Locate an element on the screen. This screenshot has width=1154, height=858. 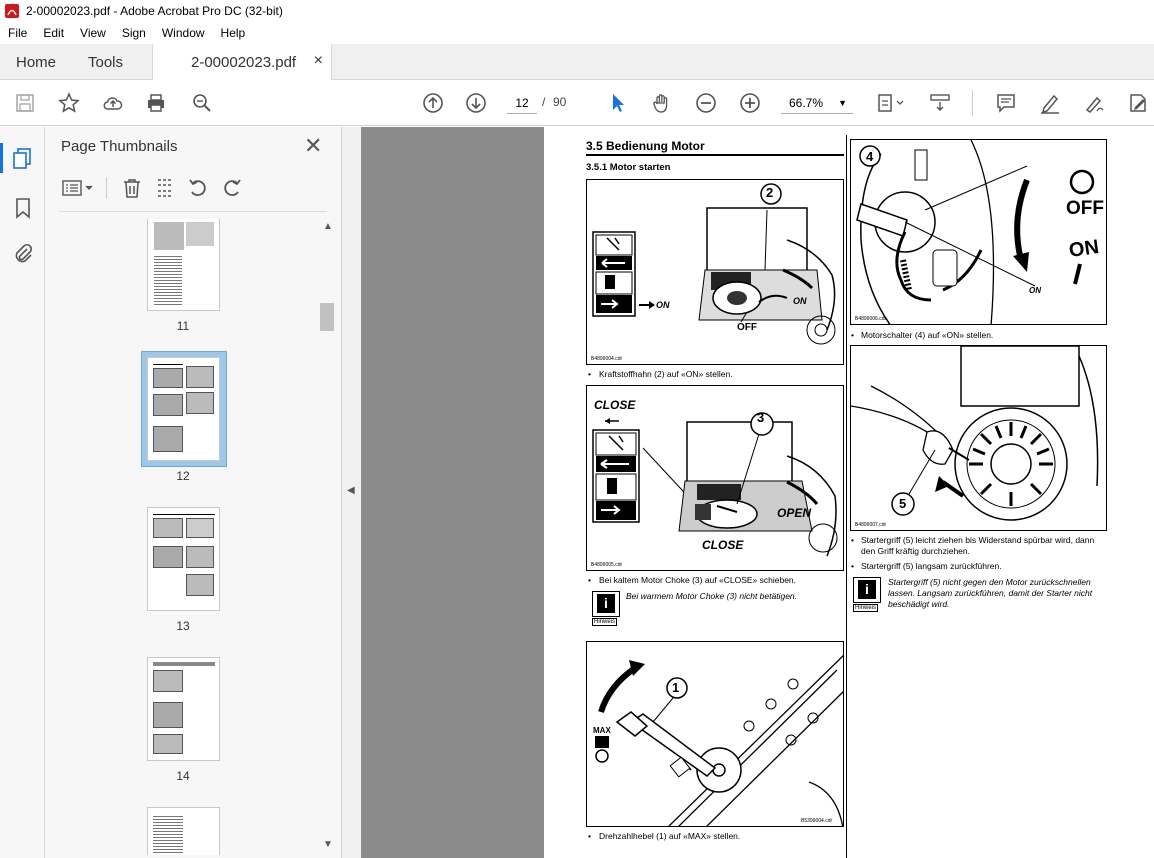
hinweis-label: Hinweis is located at coordinates (866, 608).